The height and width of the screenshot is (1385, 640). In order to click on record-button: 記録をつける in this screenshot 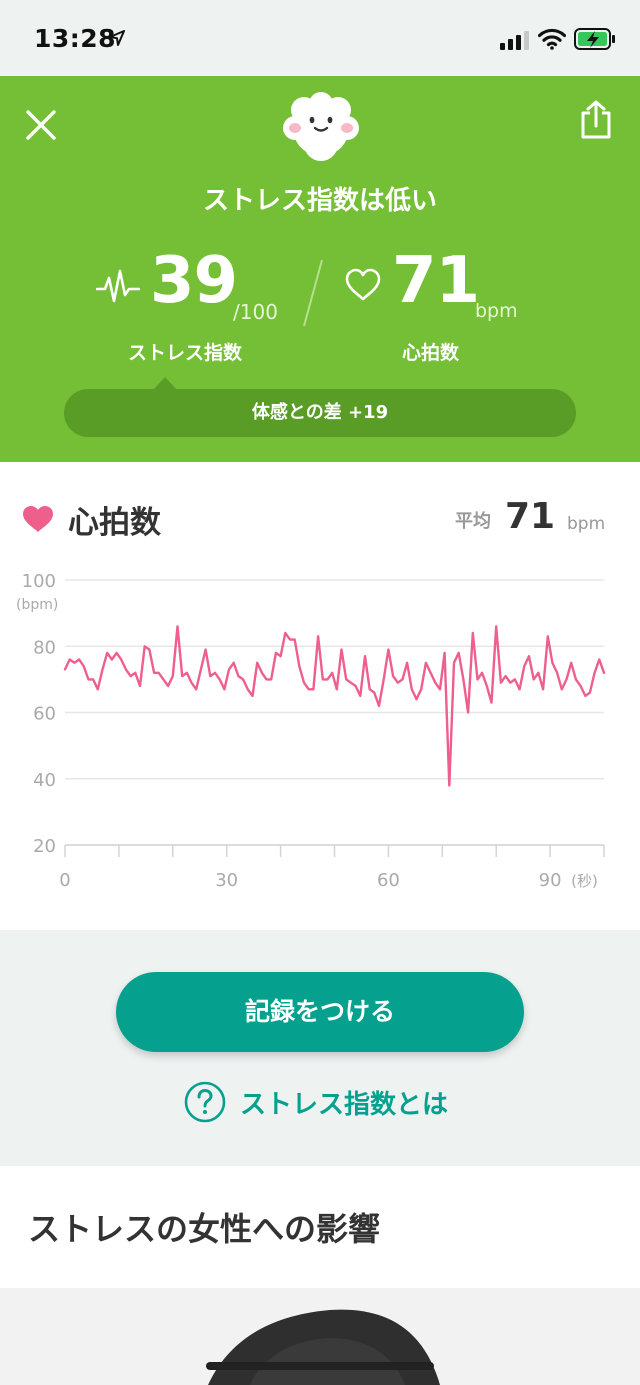, I will do `click(320, 1012)`.